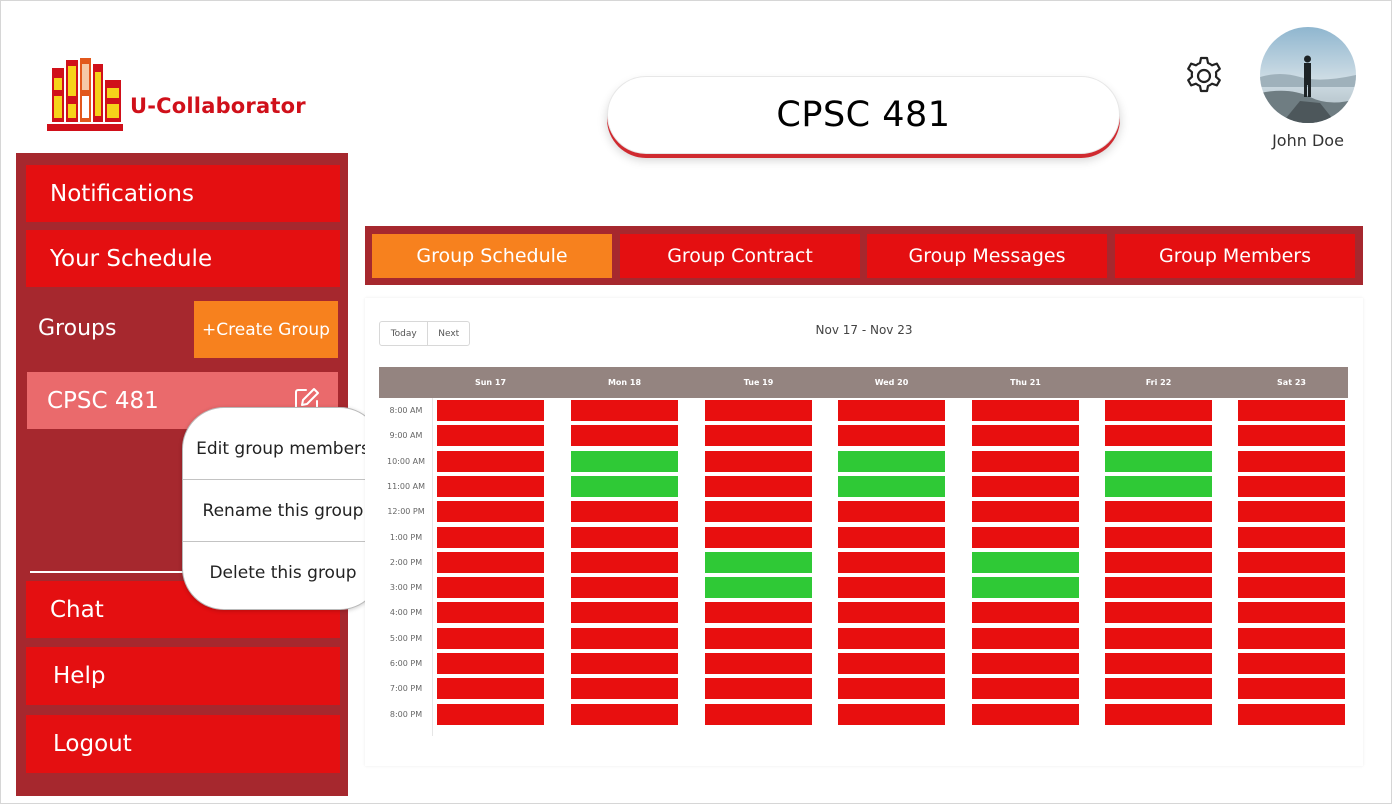 The height and width of the screenshot is (804, 1392). I want to click on menu-item-delete-group: Delete this group, so click(282, 573).